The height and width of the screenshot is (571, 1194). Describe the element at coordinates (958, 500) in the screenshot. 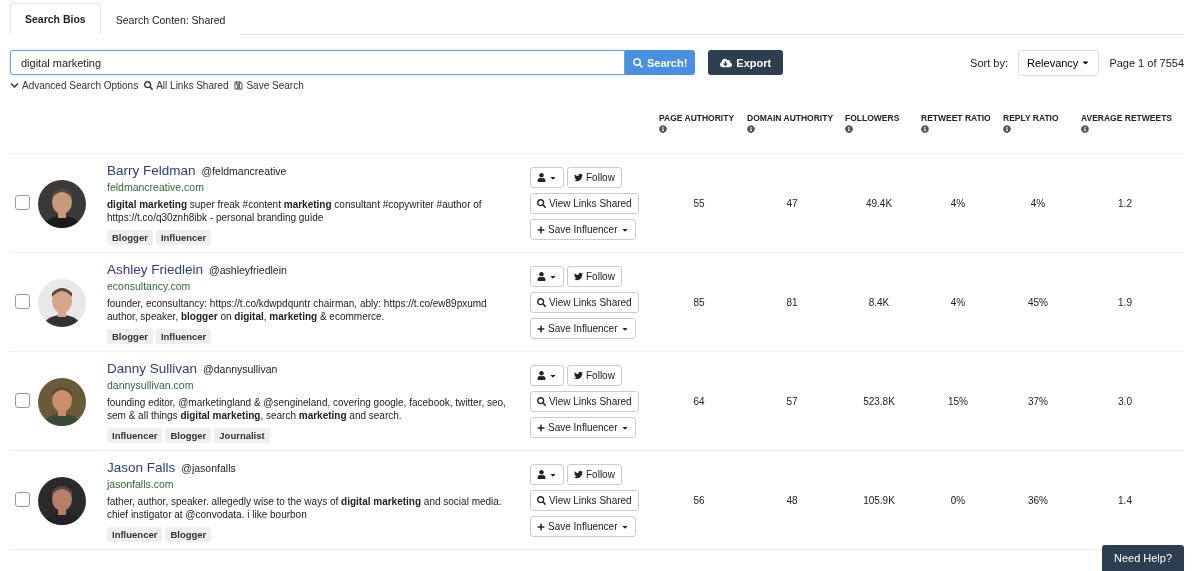

I see `metric-value: 0%` at that location.